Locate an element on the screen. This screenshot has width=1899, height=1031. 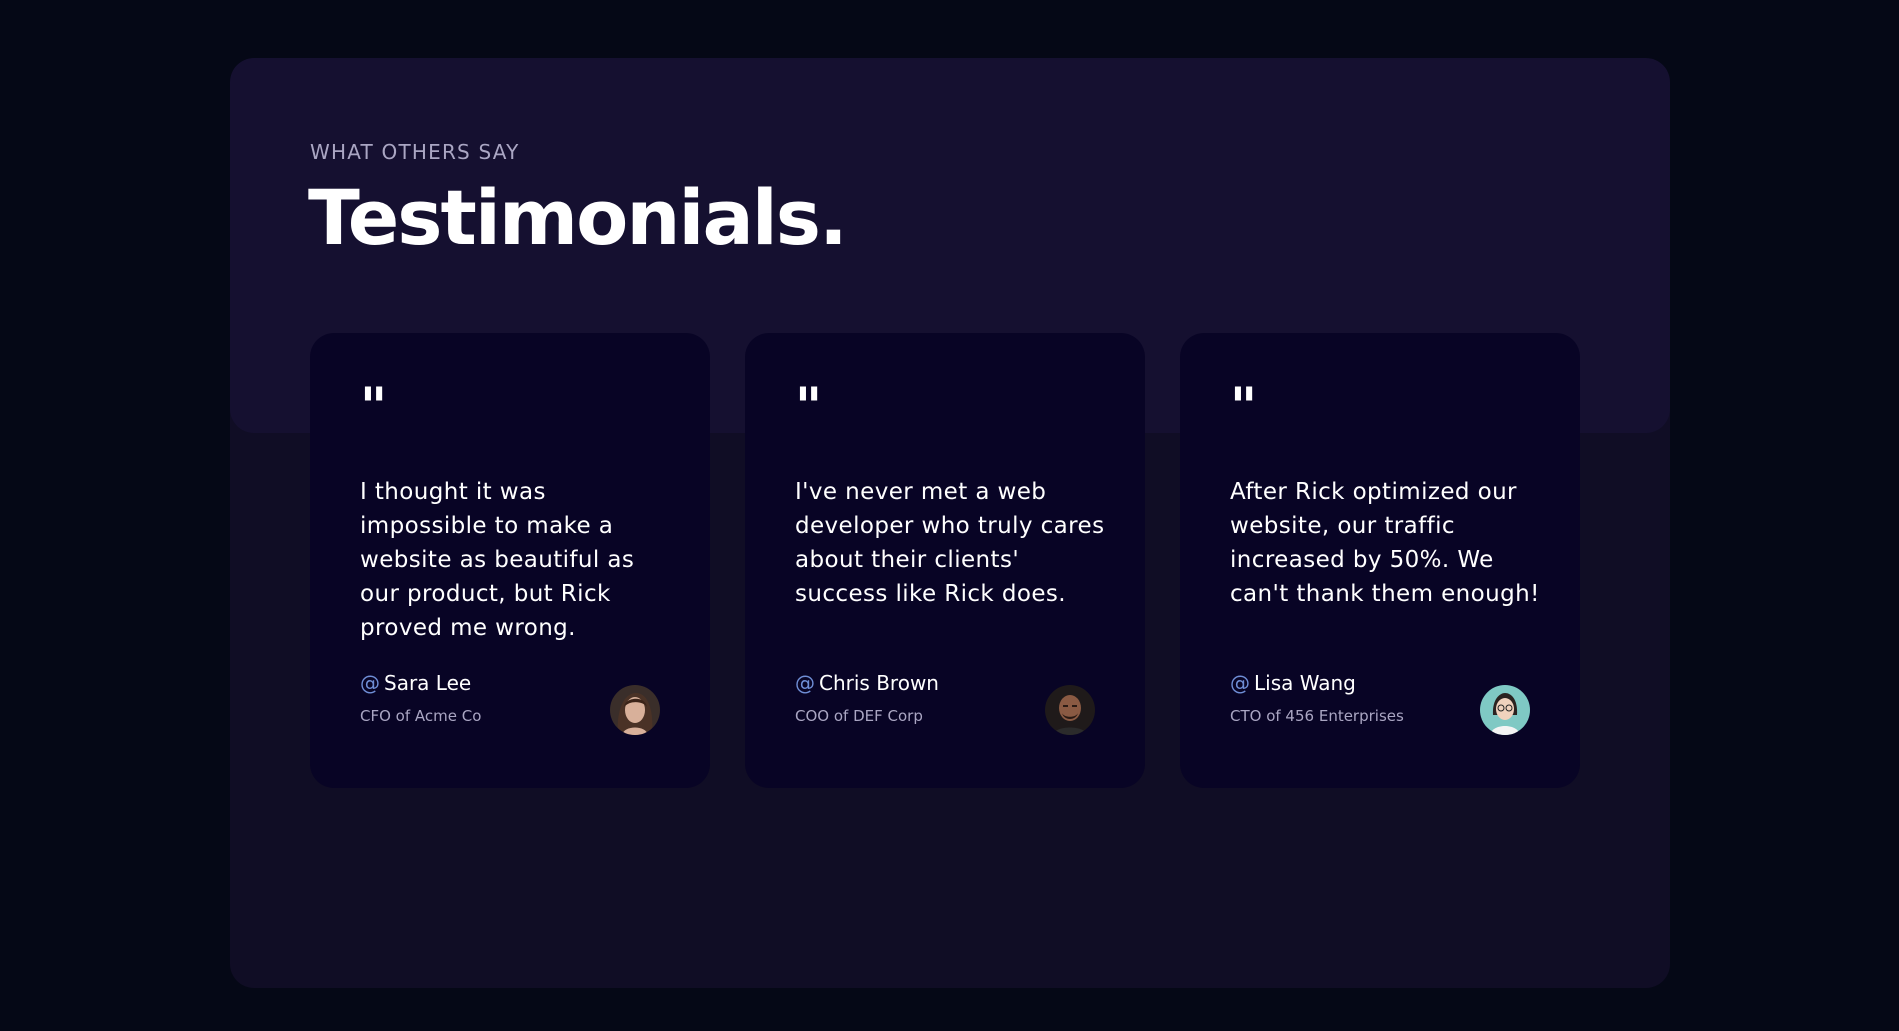
testimonial-author: @ Chris Brown is located at coordinates (867, 683).